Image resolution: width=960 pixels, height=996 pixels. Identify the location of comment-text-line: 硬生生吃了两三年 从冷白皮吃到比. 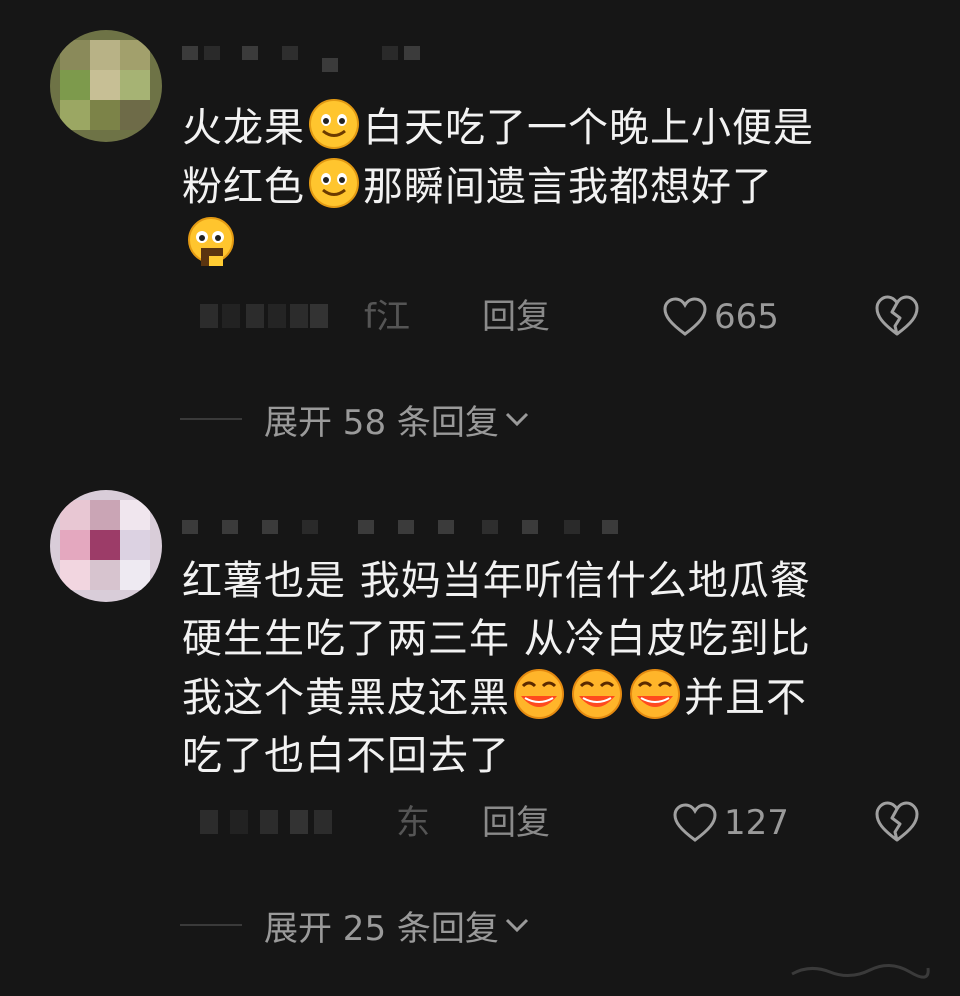
(496, 639).